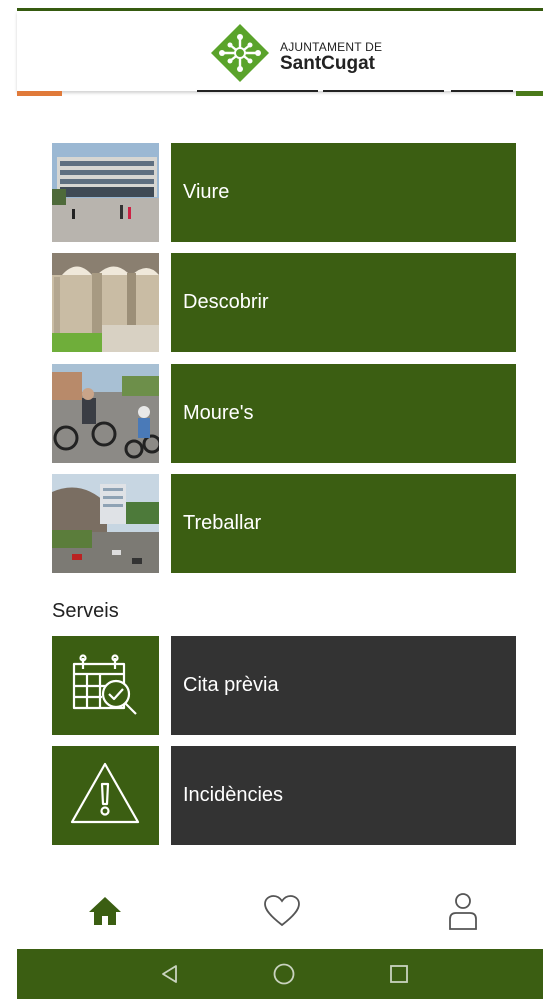 This screenshot has height=999, width=543. I want to click on user-icon, so click(463, 911).